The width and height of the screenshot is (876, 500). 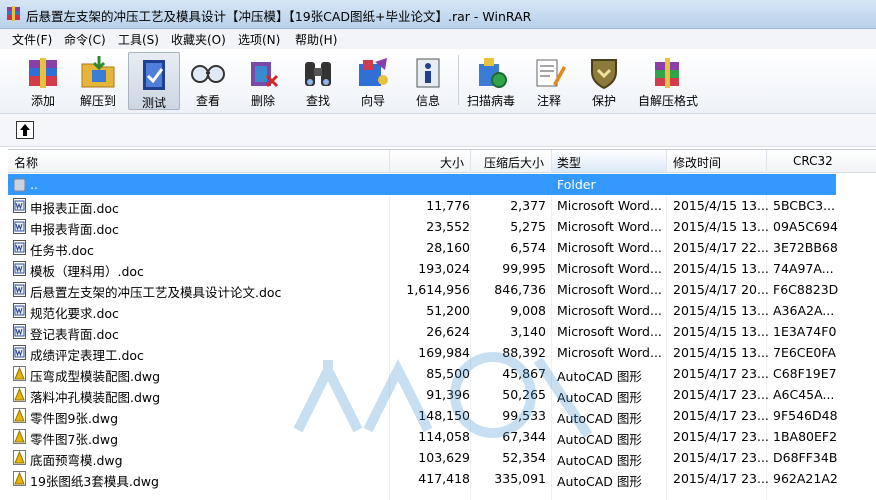 What do you see at coordinates (154, 81) in the screenshot?
I see `test-button: 测试` at bounding box center [154, 81].